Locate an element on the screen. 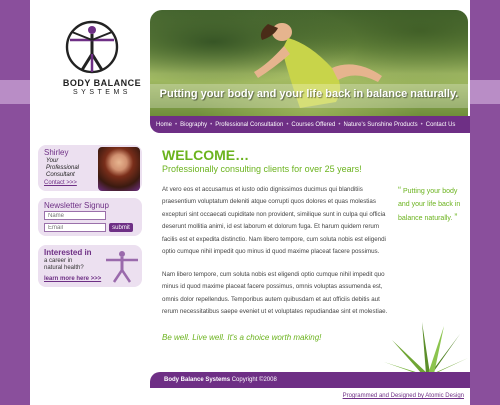 This screenshot has height=405, width=500. career-text: a career in is located at coordinates (58, 261).